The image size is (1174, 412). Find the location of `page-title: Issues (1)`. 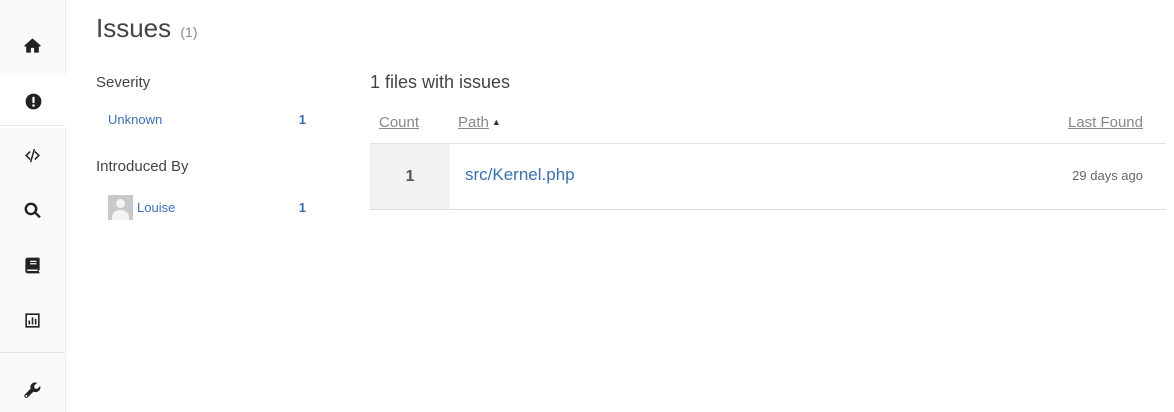

page-title: Issues (1) is located at coordinates (147, 28).